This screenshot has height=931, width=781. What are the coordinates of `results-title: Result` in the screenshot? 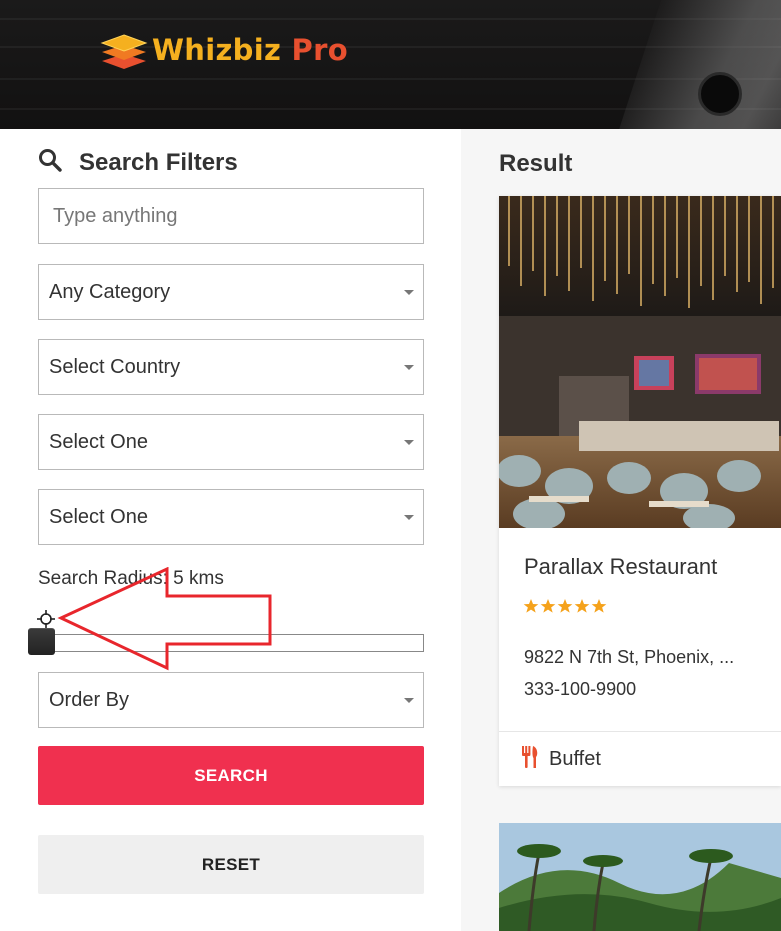 It's located at (536, 163).